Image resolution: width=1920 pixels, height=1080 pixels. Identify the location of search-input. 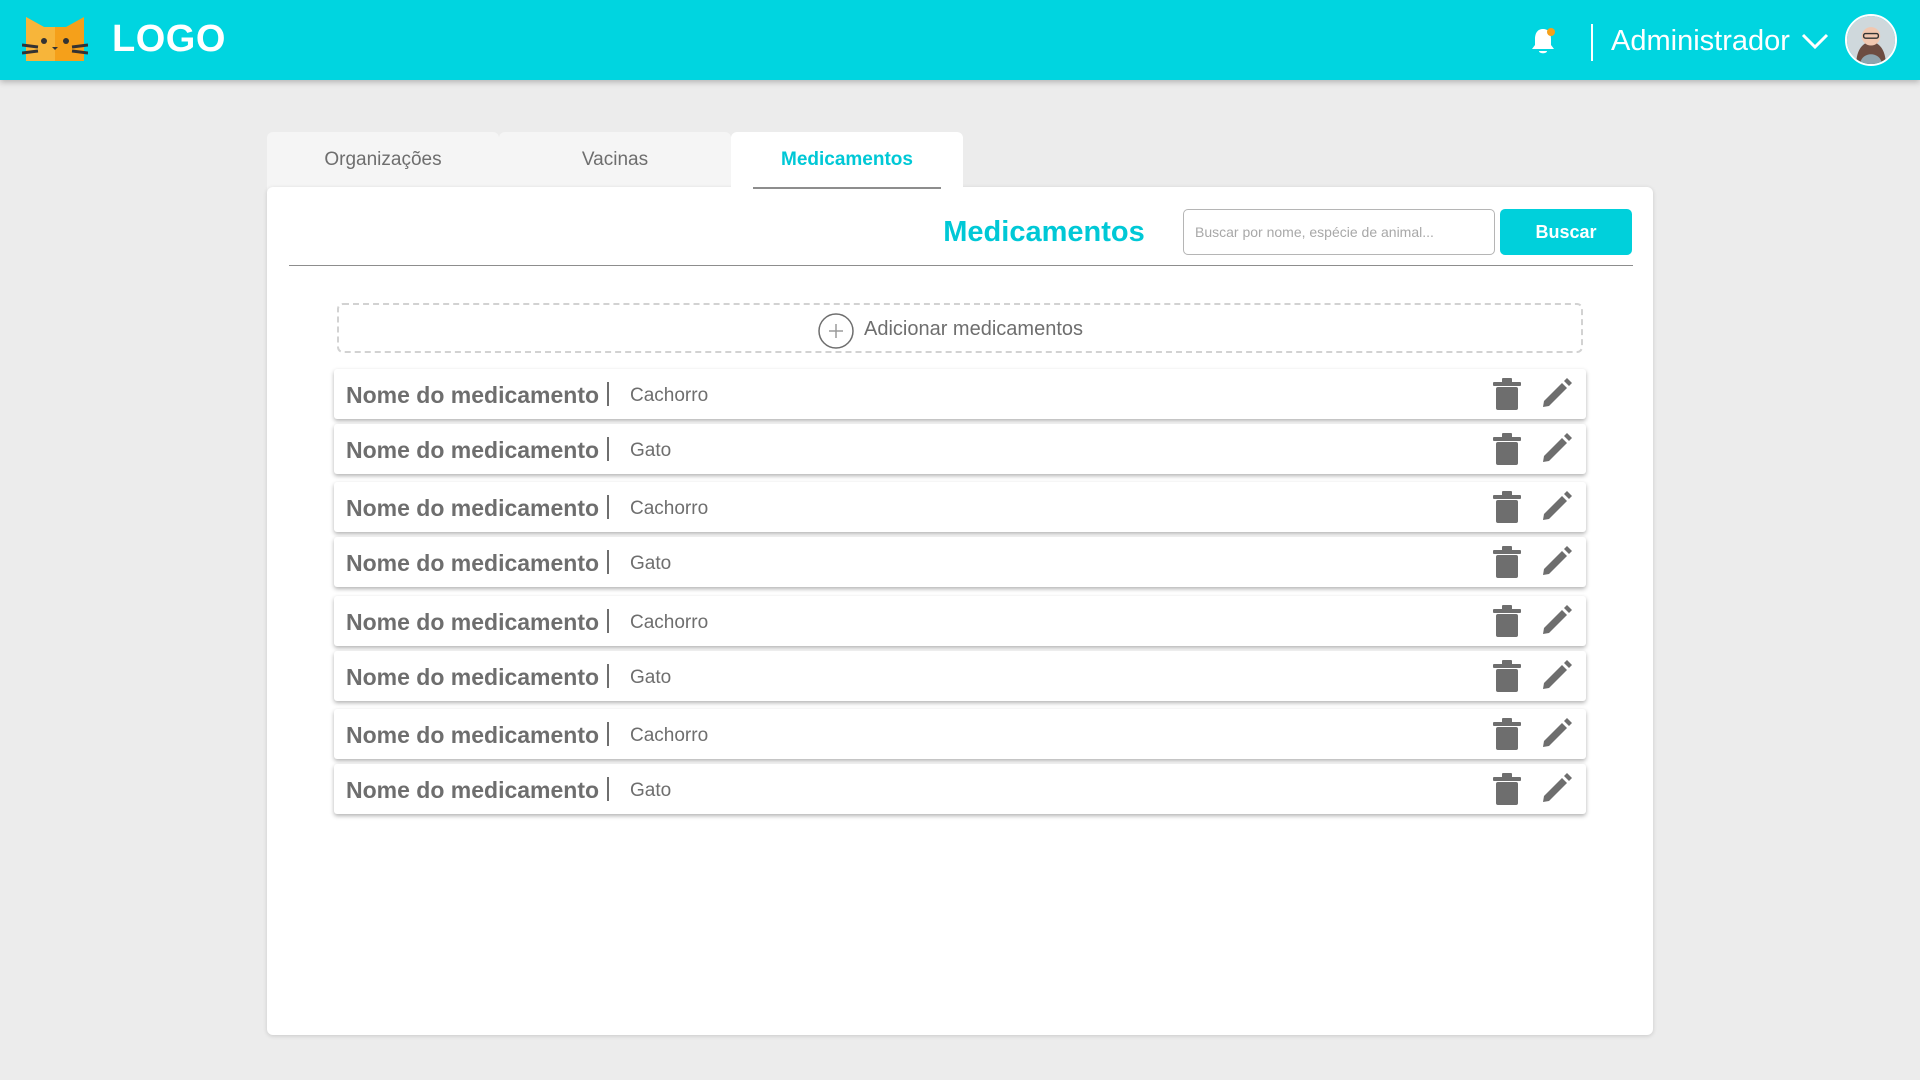
(1339, 232).